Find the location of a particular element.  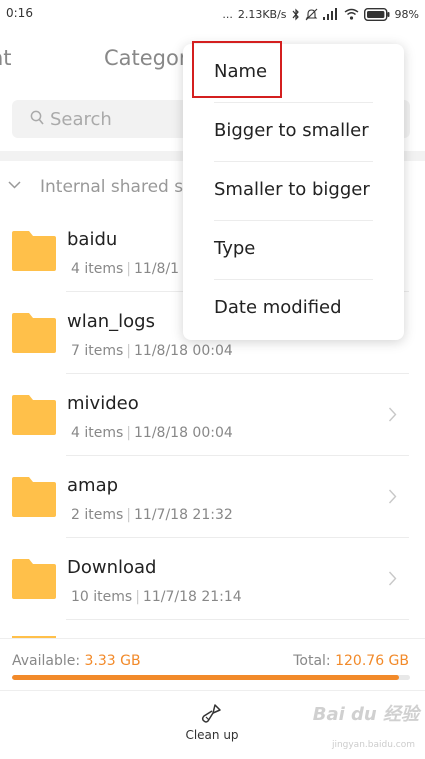

status-time: 0:16 is located at coordinates (19, 13).